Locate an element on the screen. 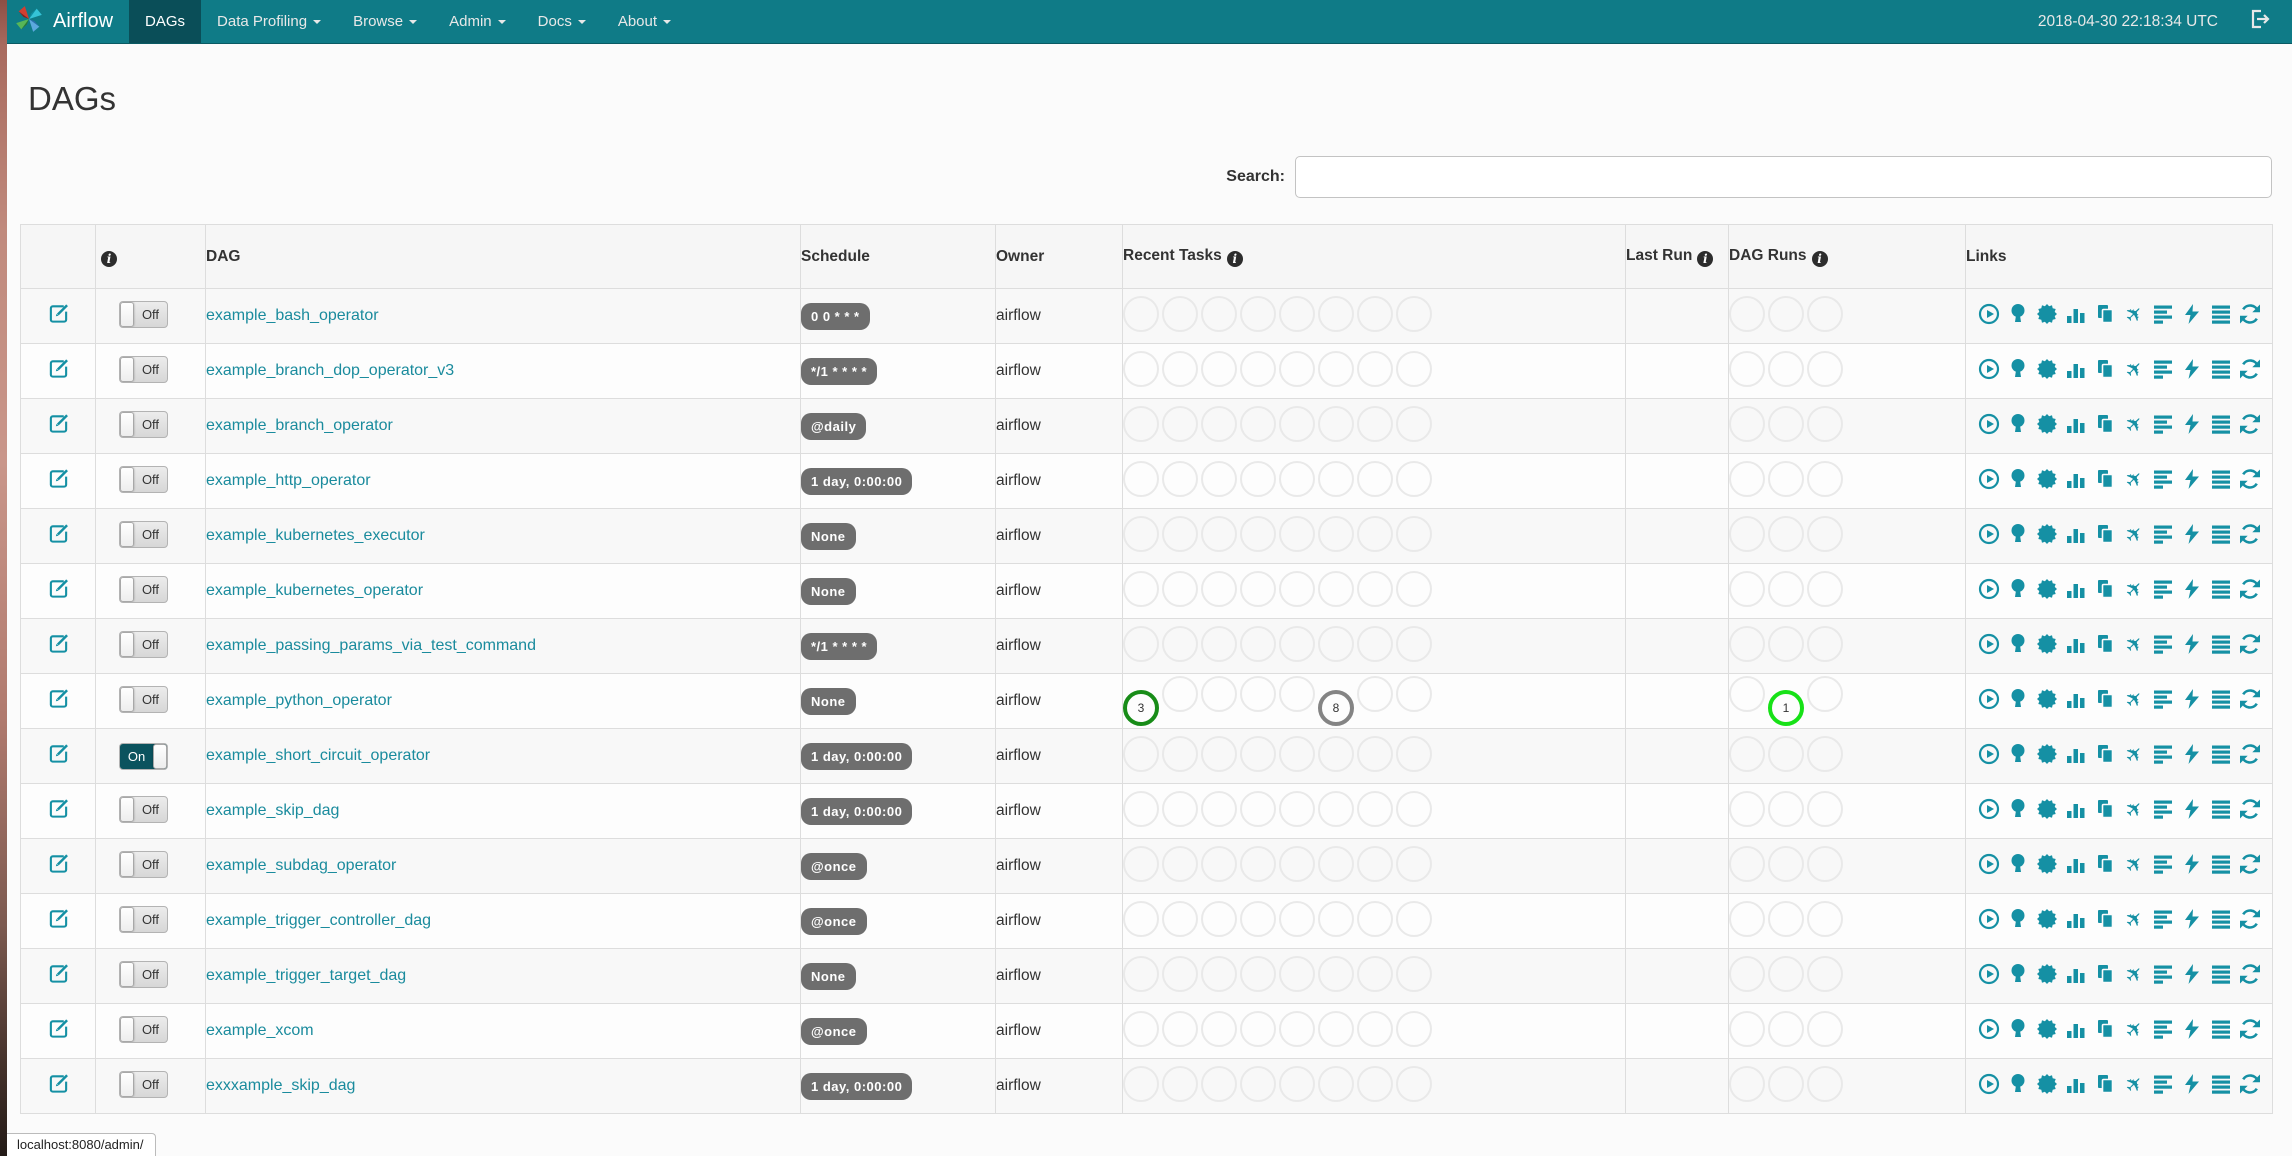 This screenshot has height=1156, width=2292. dag-name-link: example_xcom is located at coordinates (260, 1030).